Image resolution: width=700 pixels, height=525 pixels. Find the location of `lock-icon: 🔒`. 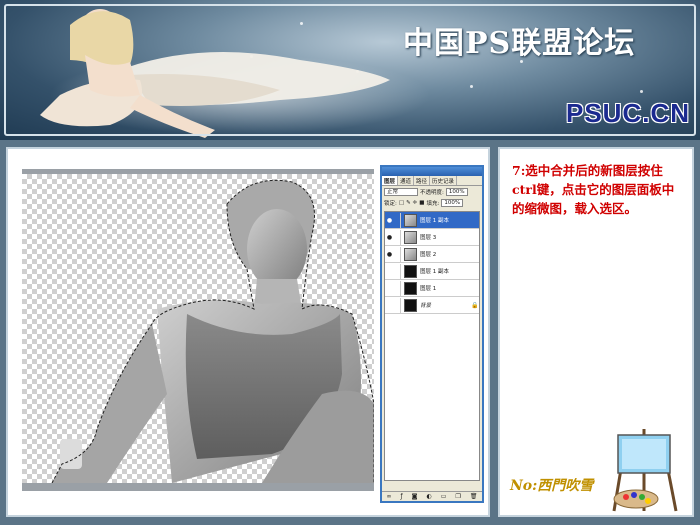

lock-icon: 🔒 is located at coordinates (475, 305).